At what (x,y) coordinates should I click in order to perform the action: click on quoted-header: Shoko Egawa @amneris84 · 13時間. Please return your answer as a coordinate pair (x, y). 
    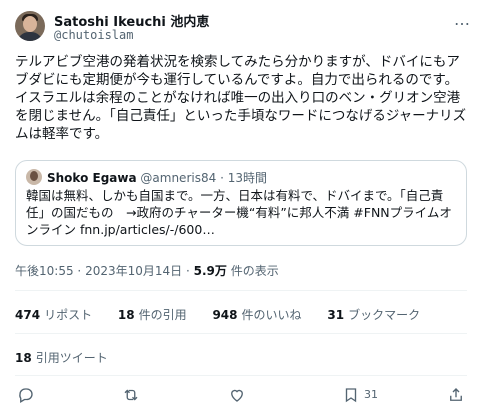
    Looking at the image, I should click on (157, 178).